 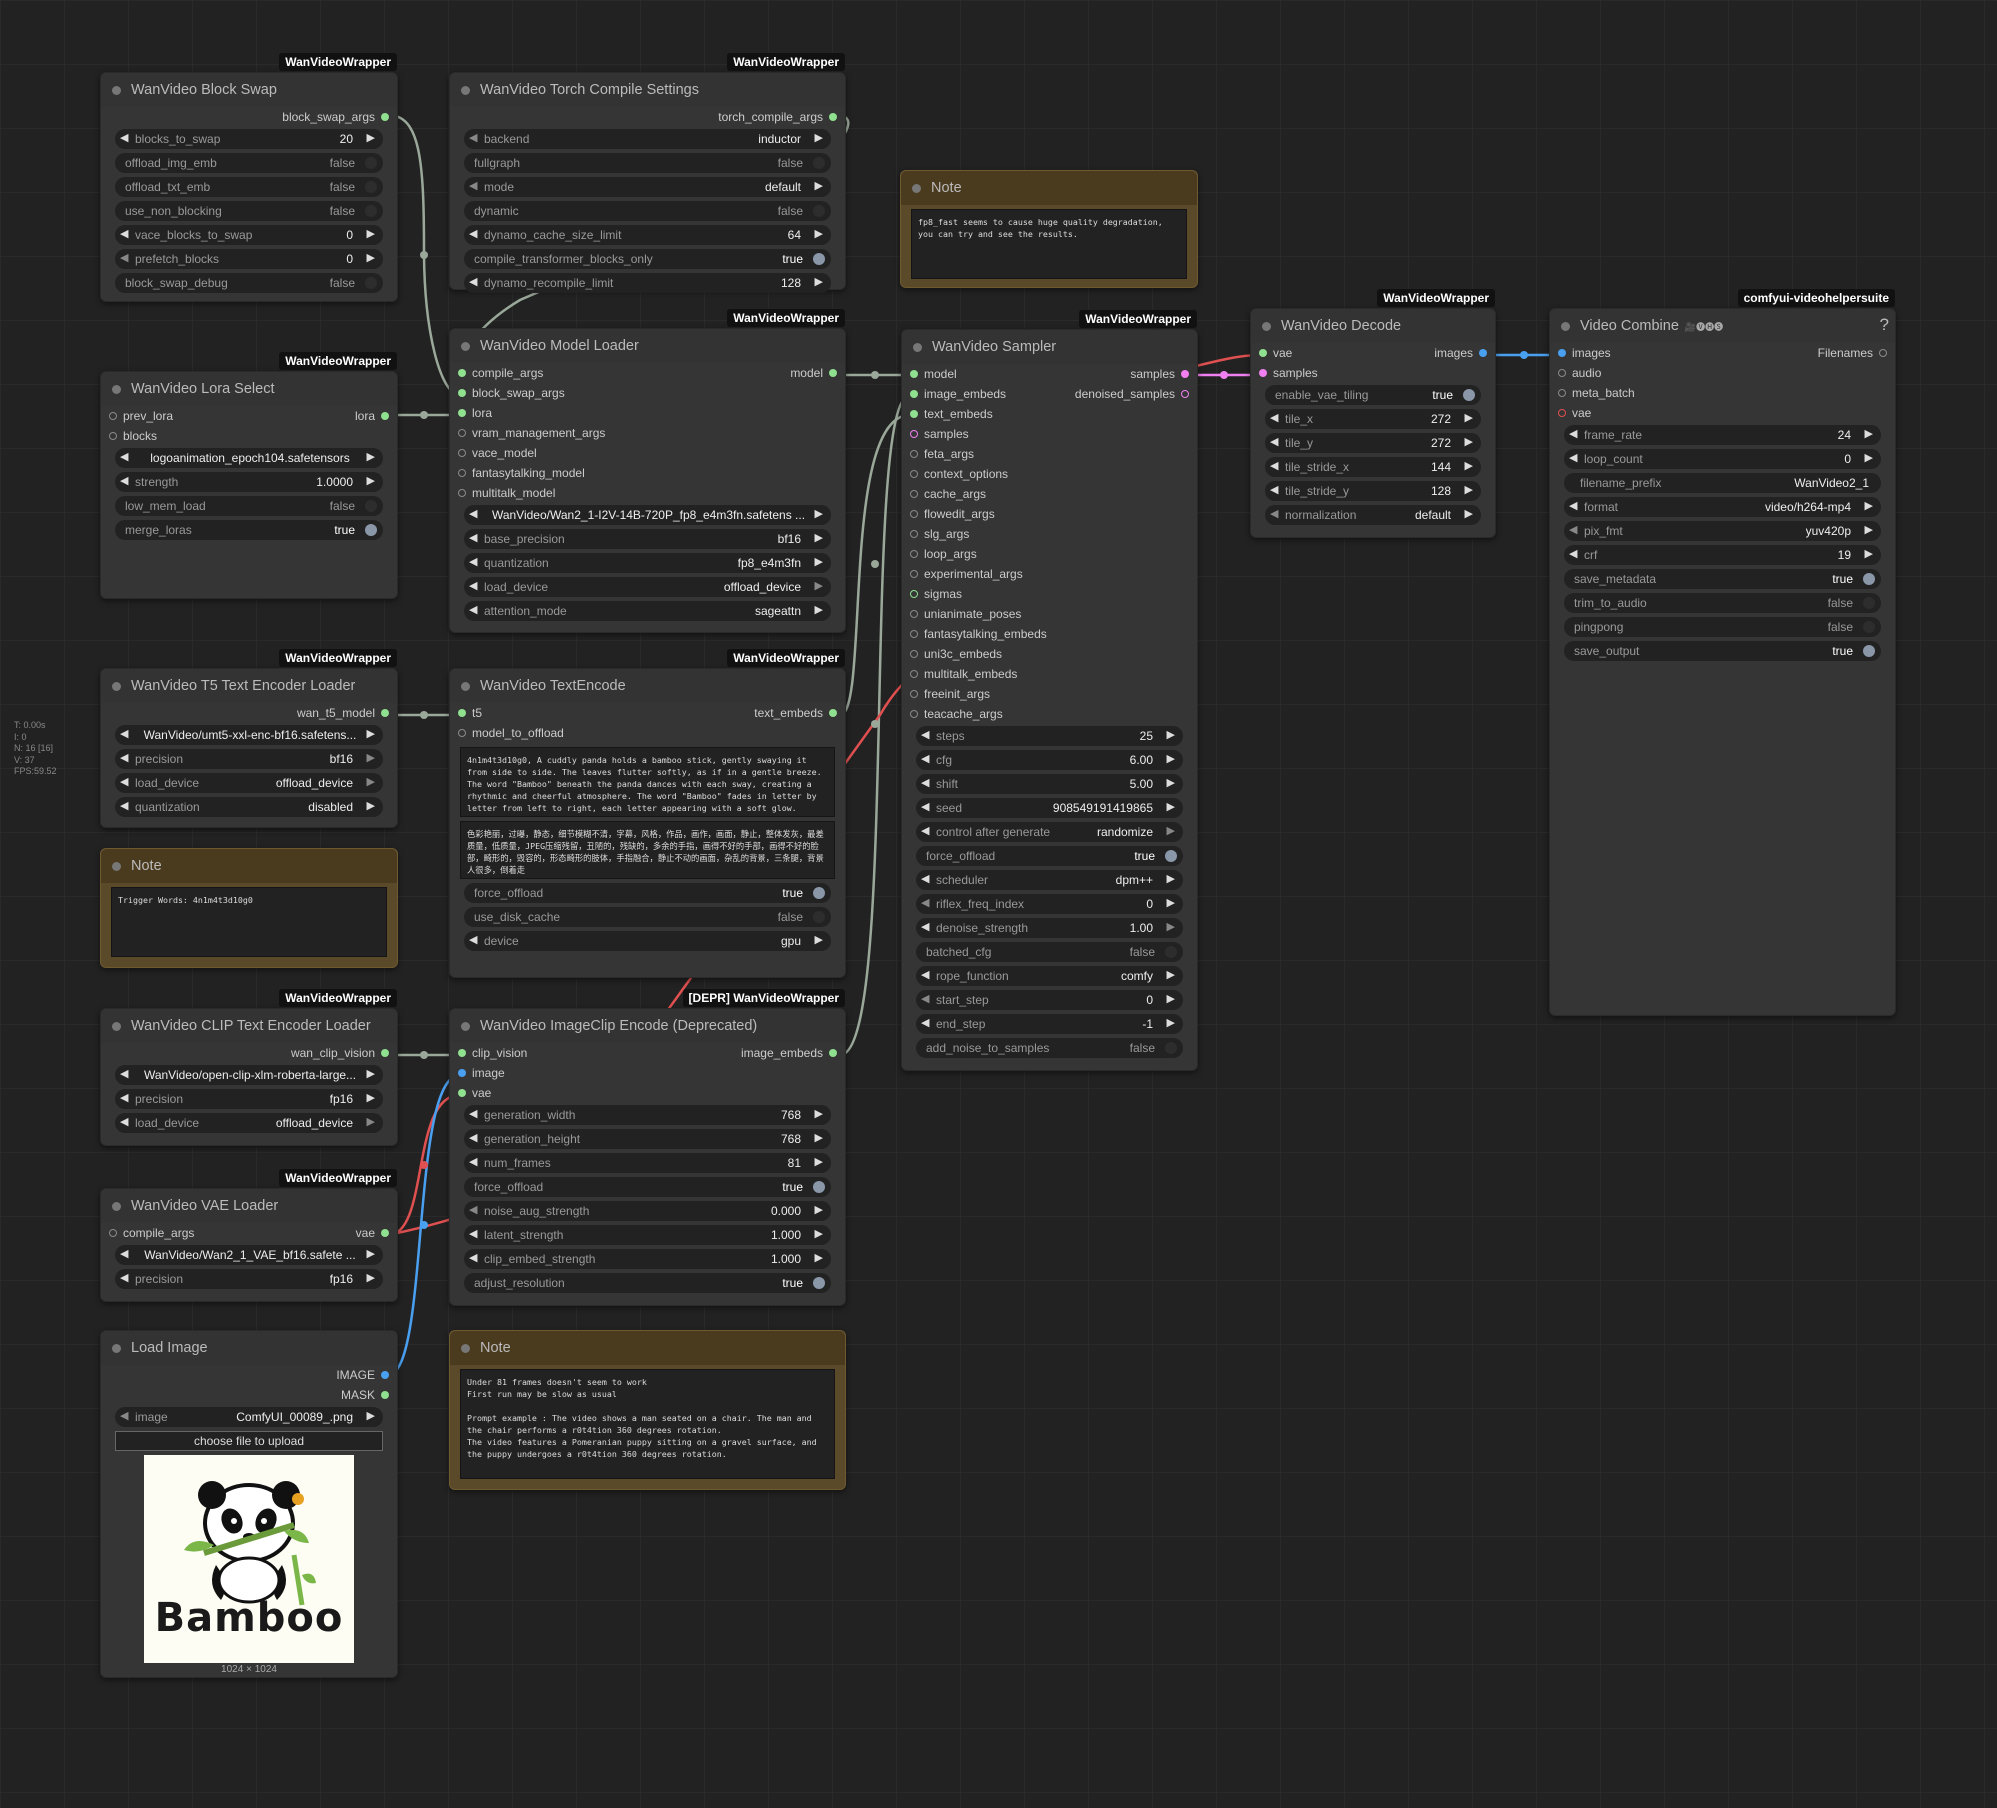 What do you see at coordinates (647, 611) in the screenshot?
I see `combo-attention-mode: ◀ attention_mode sageattn ▶` at bounding box center [647, 611].